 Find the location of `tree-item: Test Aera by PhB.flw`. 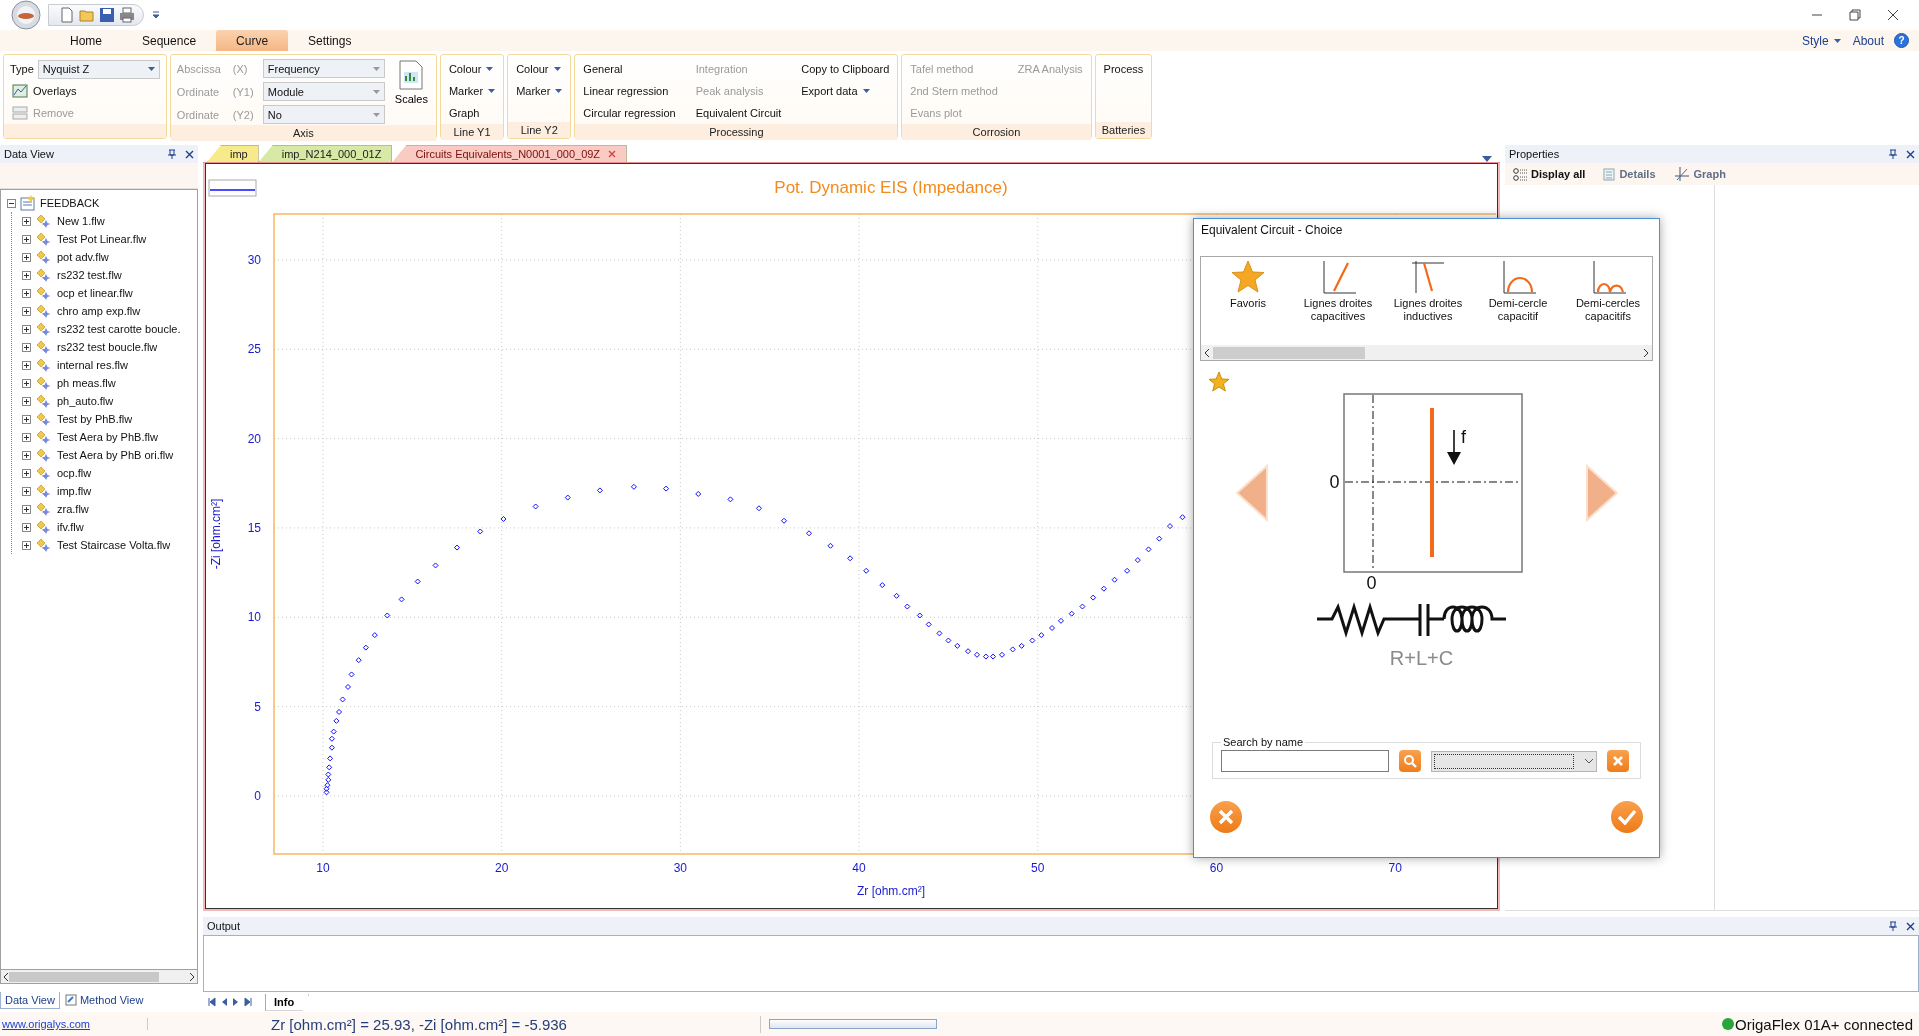

tree-item: Test Aera by PhB.flw is located at coordinates (107, 437).